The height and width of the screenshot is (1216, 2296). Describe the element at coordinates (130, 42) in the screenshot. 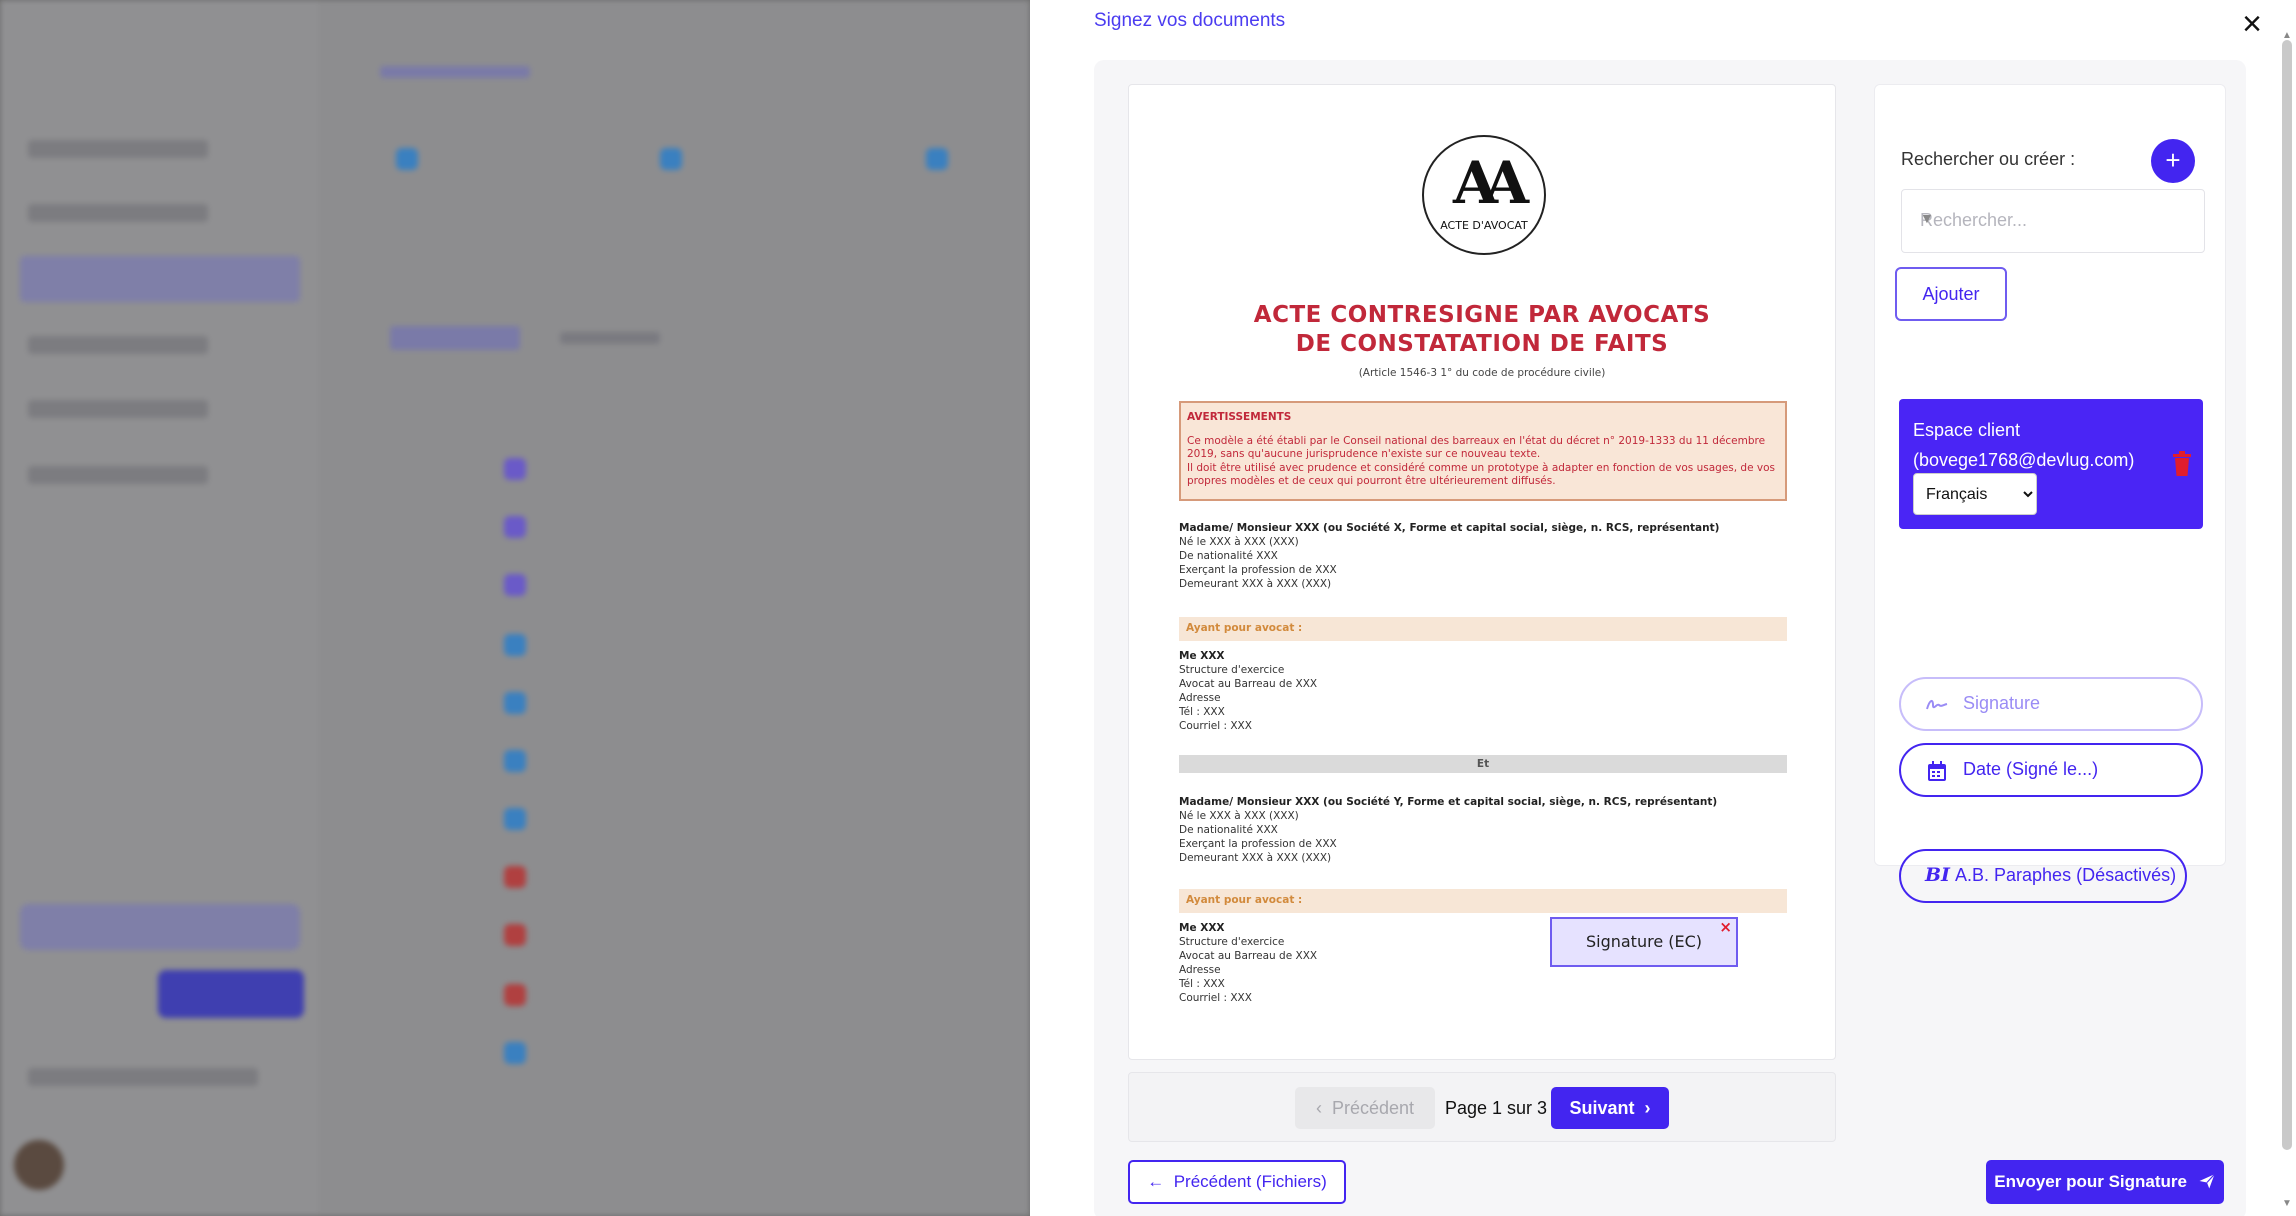

I see `background-logo` at that location.